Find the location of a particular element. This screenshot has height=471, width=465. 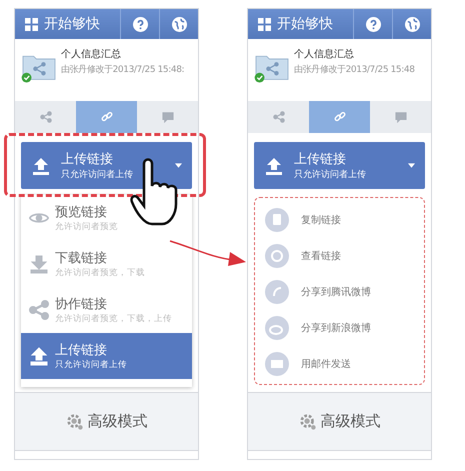

file-meta: 由张丹修改于2013/7/25 15:48 is located at coordinates (354, 70).